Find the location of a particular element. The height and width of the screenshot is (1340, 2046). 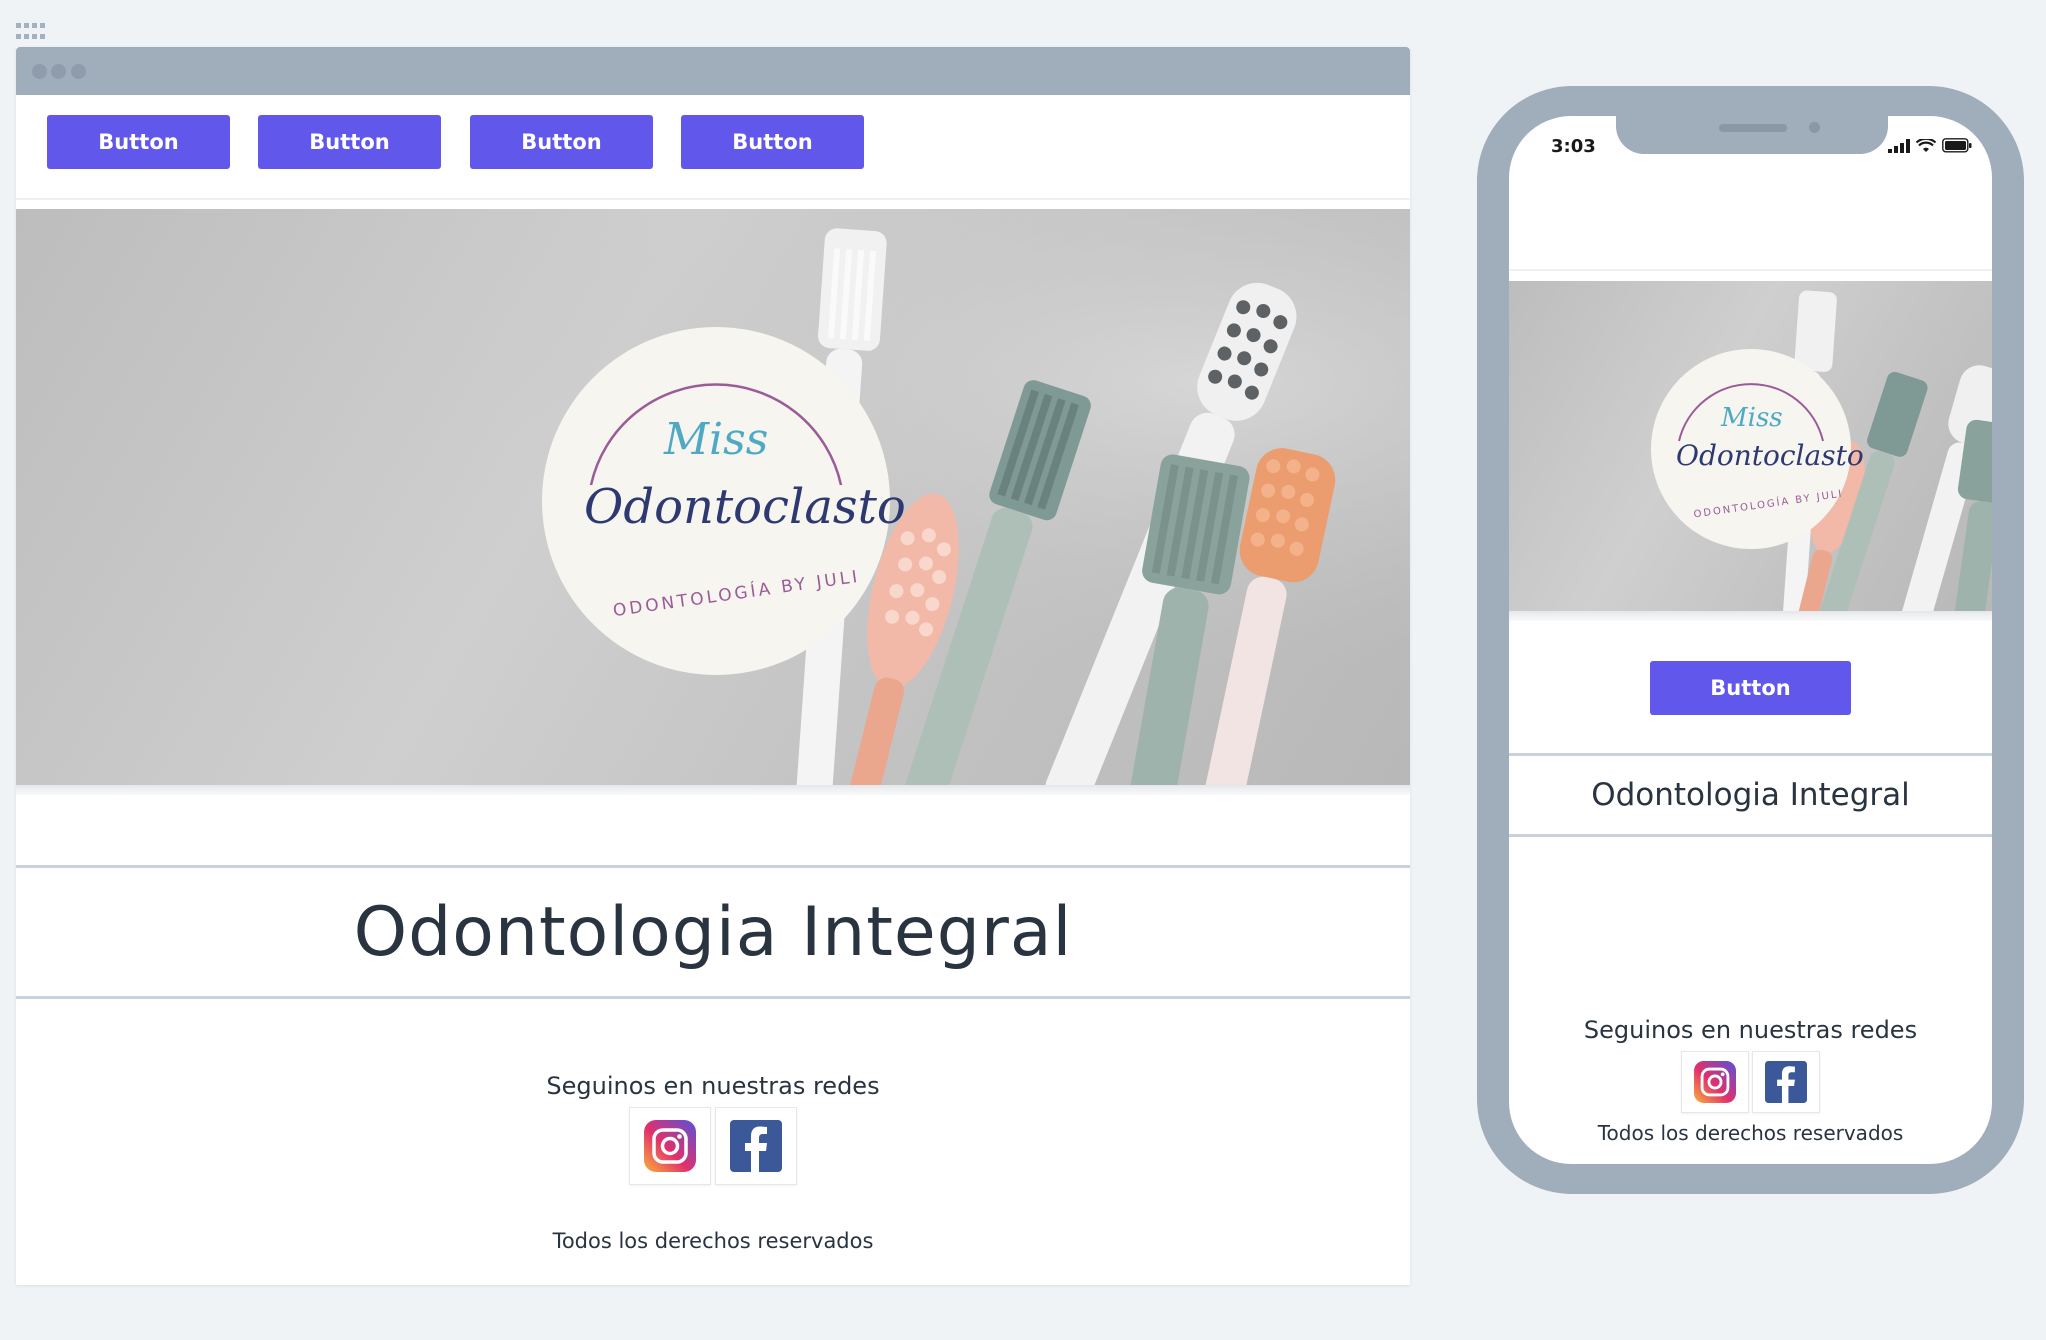

mobile-follow-text: Seguinos en nuestras redes is located at coordinates (1750, 1030).